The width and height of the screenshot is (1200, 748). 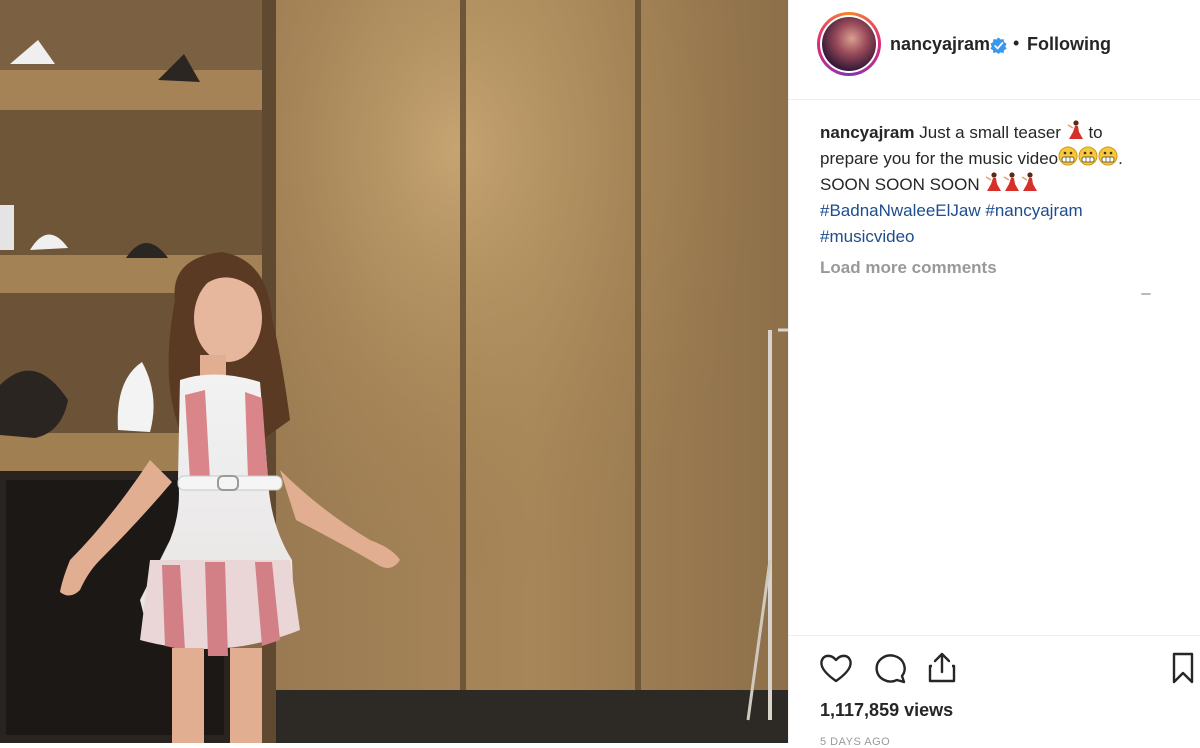 I want to click on avatar-image, so click(x=849, y=44).